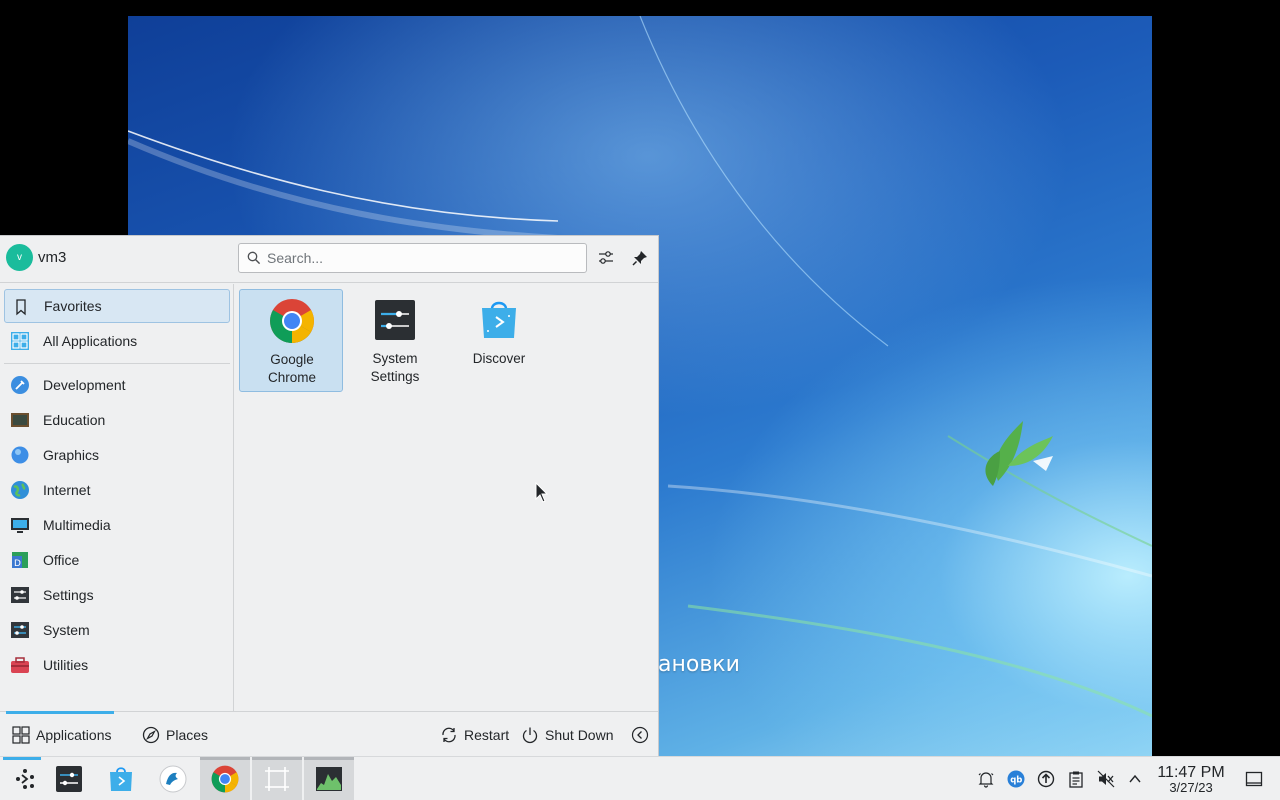 This screenshot has height=800, width=1280. I want to click on app-name-line1: System, so click(395, 358).